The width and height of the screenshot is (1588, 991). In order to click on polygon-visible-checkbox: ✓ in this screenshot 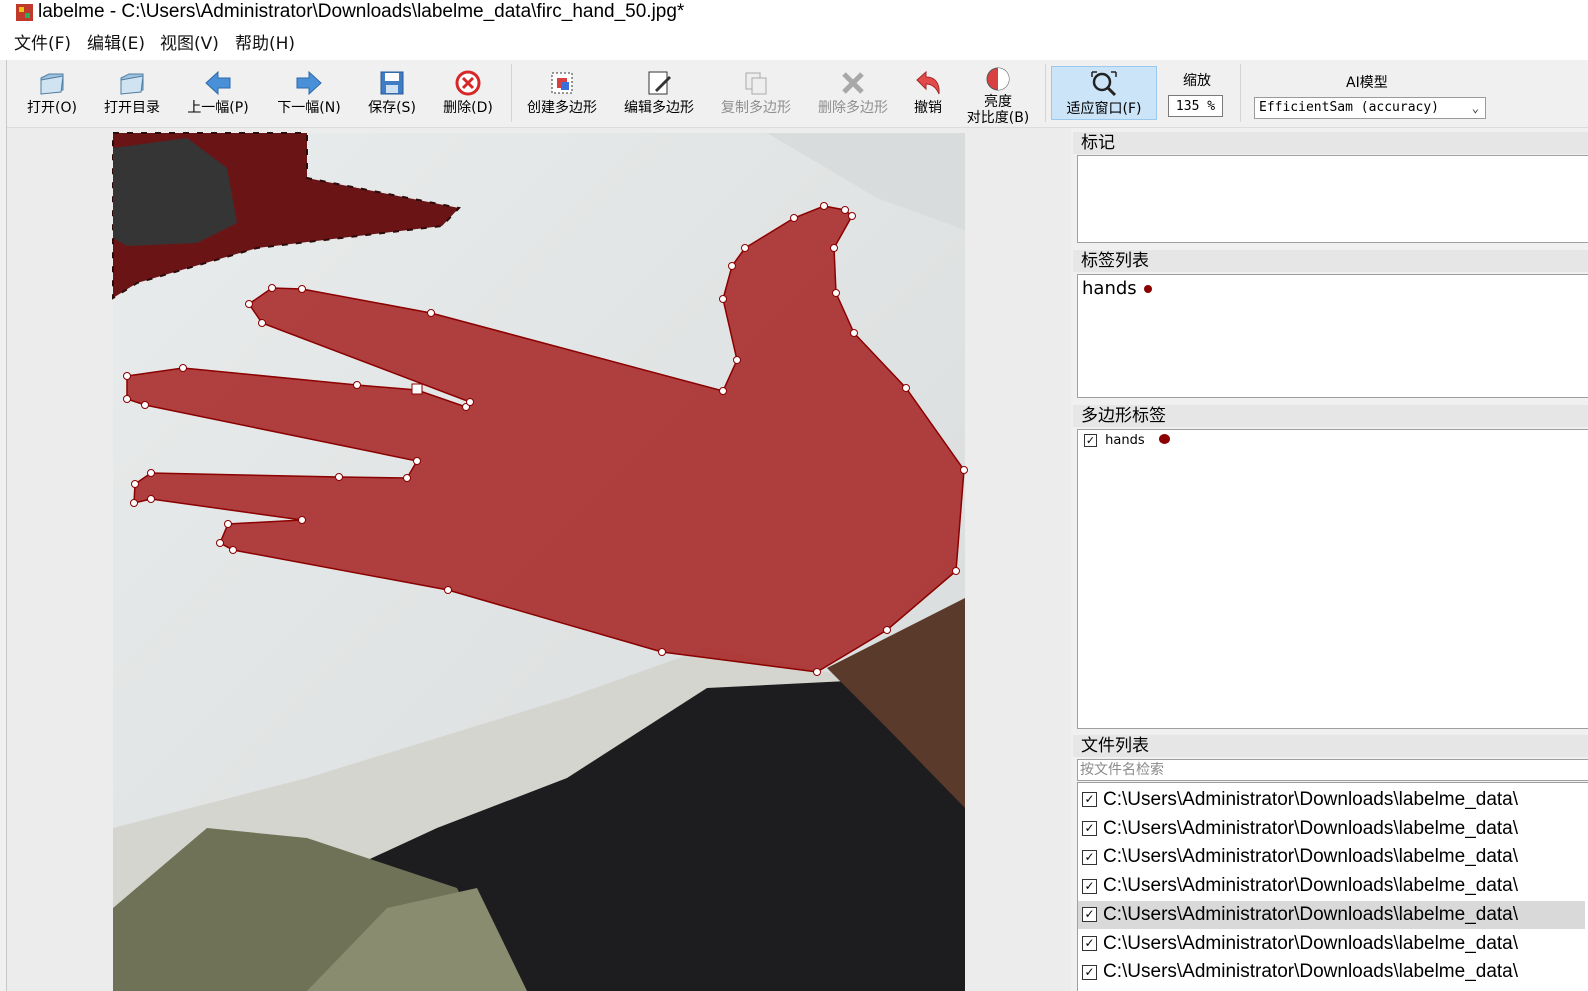, I will do `click(1090, 440)`.